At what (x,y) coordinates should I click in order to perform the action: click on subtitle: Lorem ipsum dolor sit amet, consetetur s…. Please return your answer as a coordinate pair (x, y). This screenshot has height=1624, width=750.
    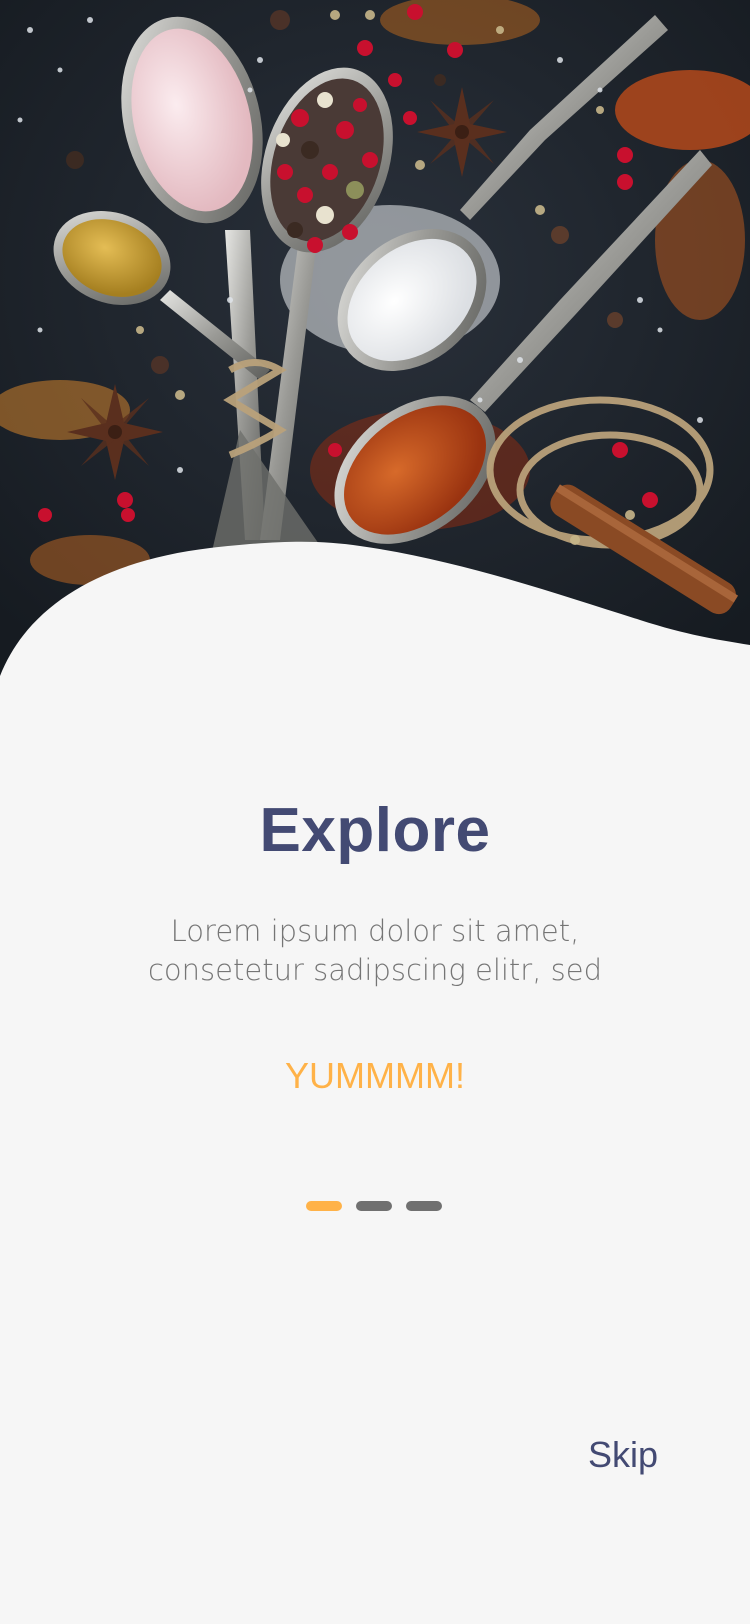
    Looking at the image, I should click on (375, 951).